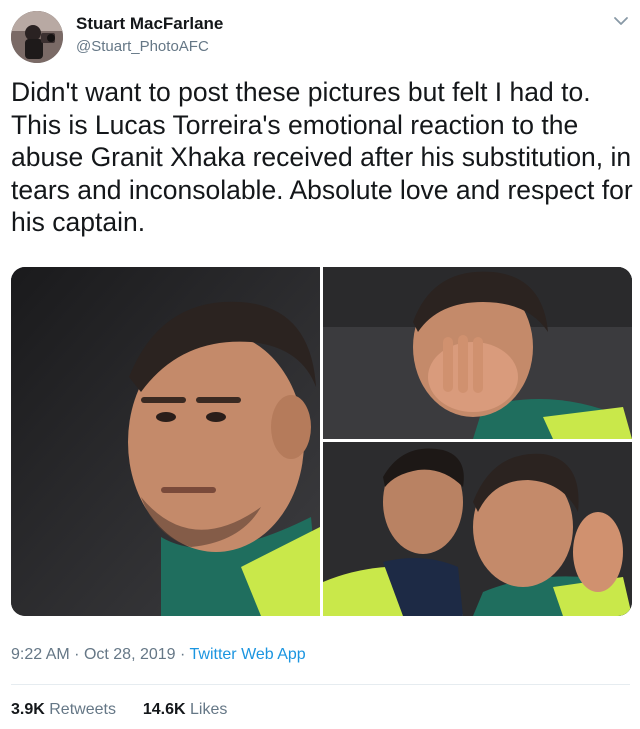  What do you see at coordinates (320, 684) in the screenshot?
I see `divider` at bounding box center [320, 684].